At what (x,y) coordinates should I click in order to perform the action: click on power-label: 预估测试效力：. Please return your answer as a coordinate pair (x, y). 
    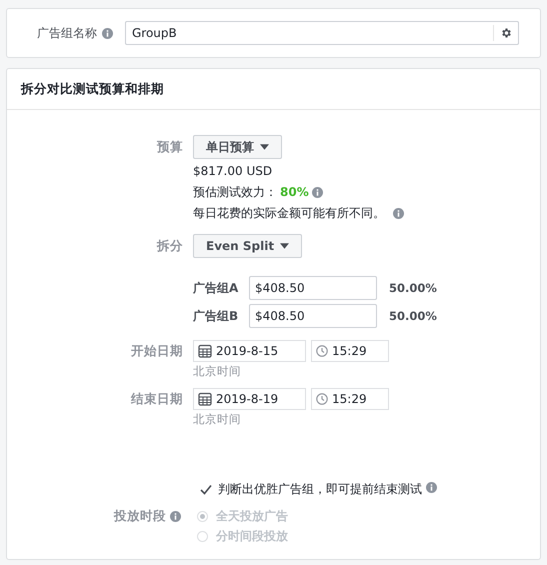
    Looking at the image, I should click on (235, 192).